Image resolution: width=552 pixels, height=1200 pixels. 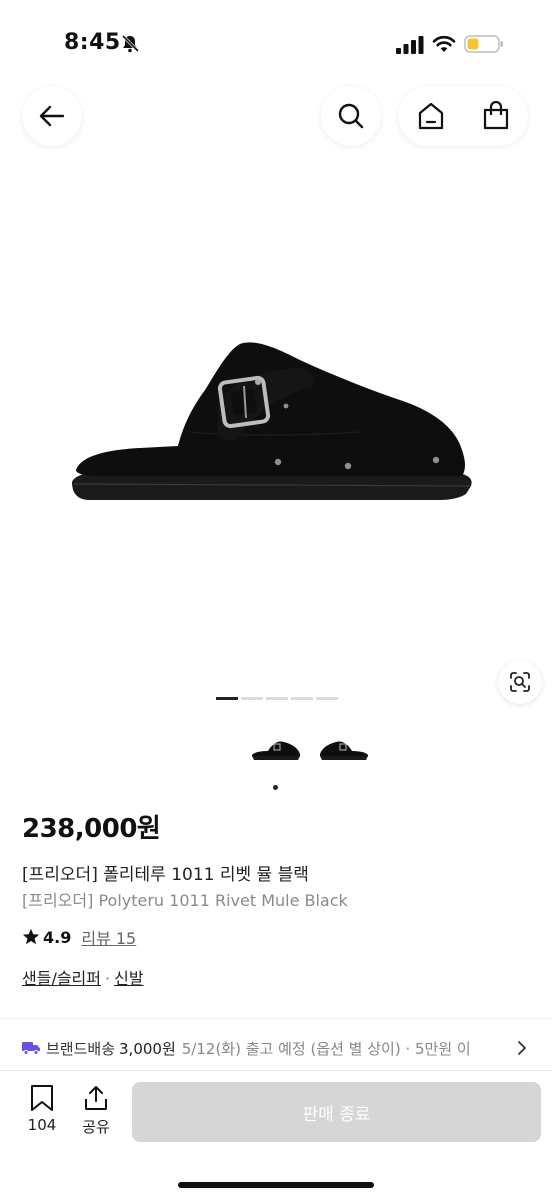 I want to click on back-arrow-icon, so click(x=52, y=116).